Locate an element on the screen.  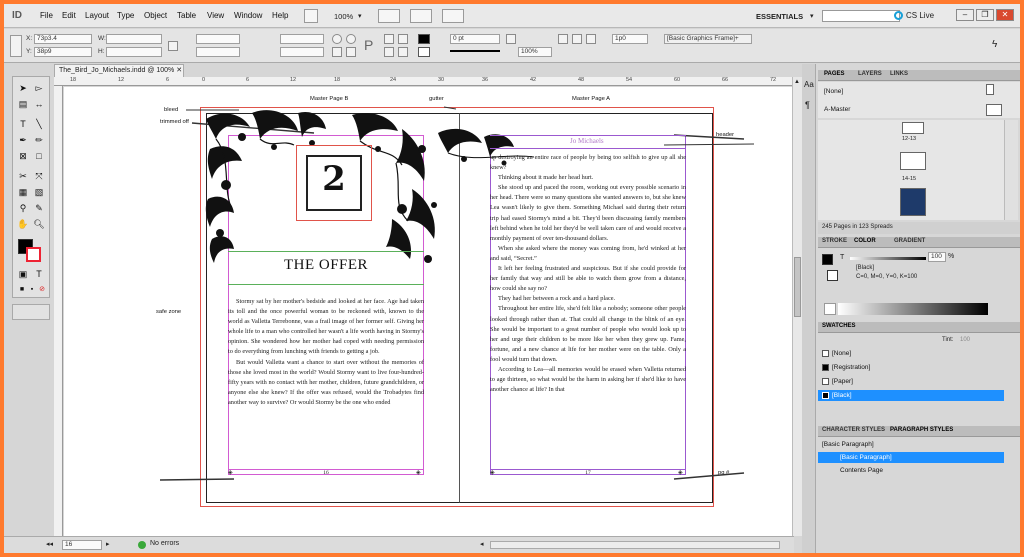
swatch-registration: [Registration] is located at coordinates (911, 367).